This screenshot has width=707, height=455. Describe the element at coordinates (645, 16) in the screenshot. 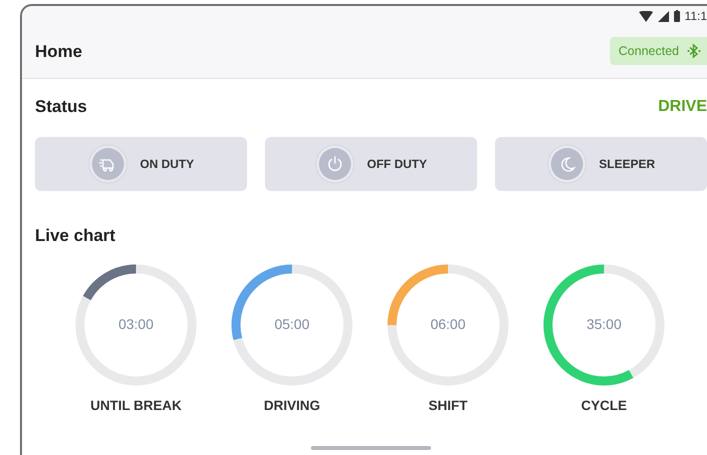

I see `wifi-icon` at that location.